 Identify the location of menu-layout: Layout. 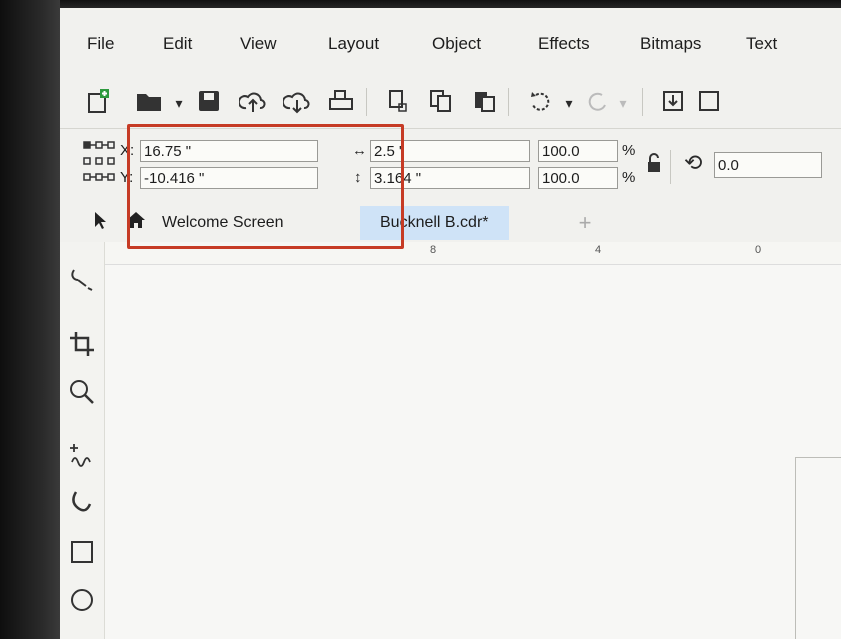
(353, 44).